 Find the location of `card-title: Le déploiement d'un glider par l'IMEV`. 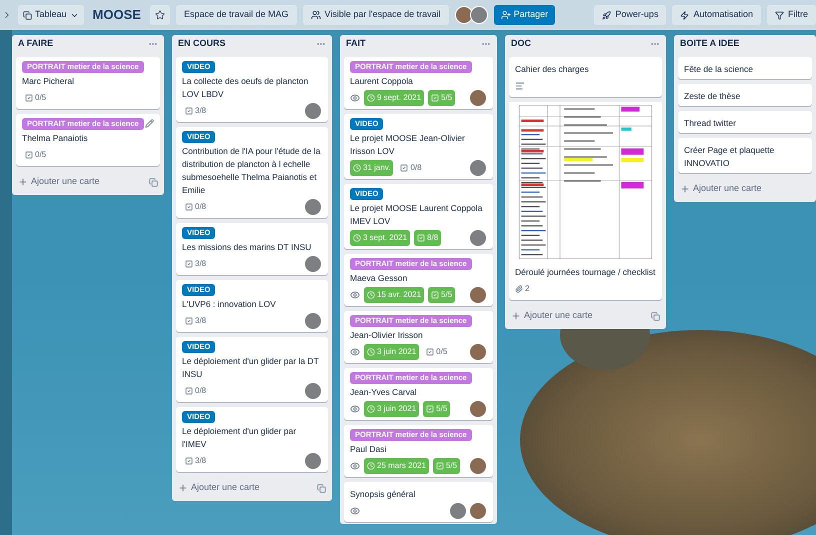

card-title: Le déploiement d'un glider par l'IMEV is located at coordinates (240, 438).